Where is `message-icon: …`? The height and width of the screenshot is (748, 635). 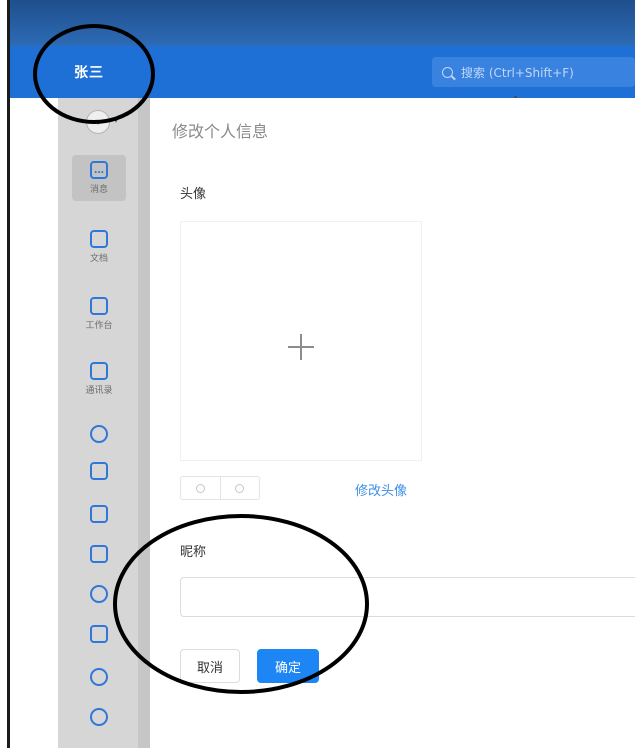
message-icon: … is located at coordinates (99, 170).